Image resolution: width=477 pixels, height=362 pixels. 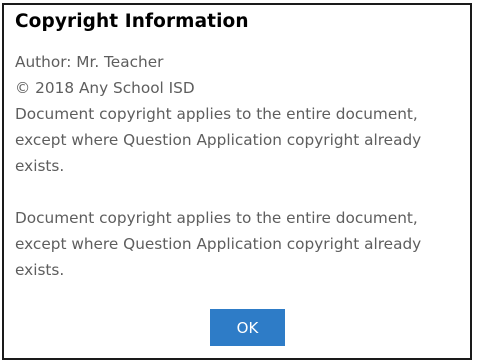 I want to click on ok-button: OK, so click(x=247, y=327).